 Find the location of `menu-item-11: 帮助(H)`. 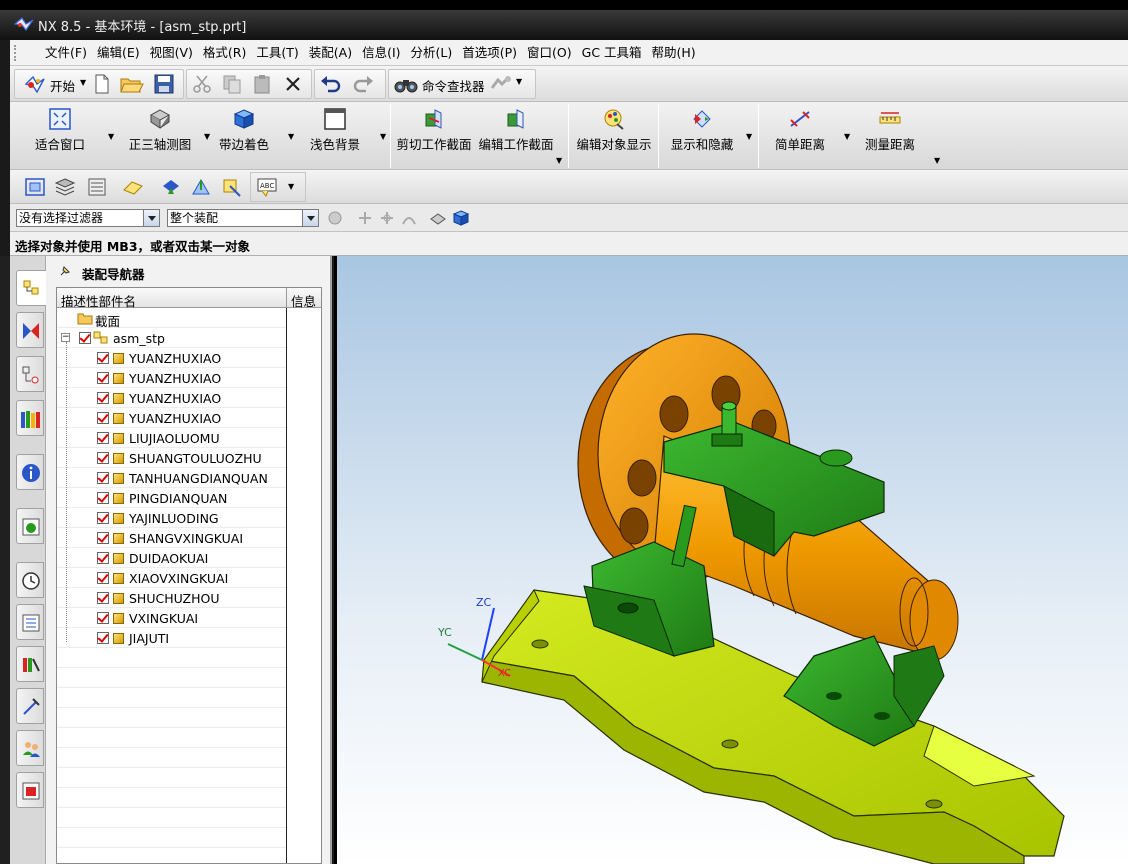

menu-item-11: 帮助(H) is located at coordinates (674, 53).